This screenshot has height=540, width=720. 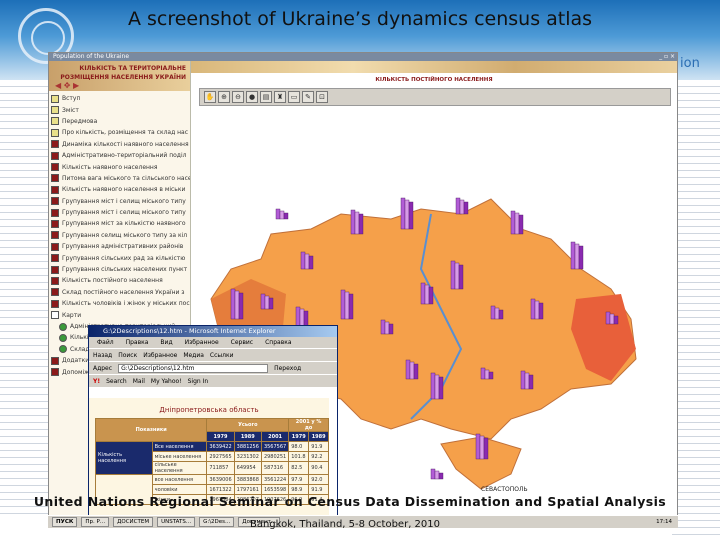 What do you see at coordinates (137, 342) in the screenshot?
I see `menu-item: Правка` at bounding box center [137, 342].